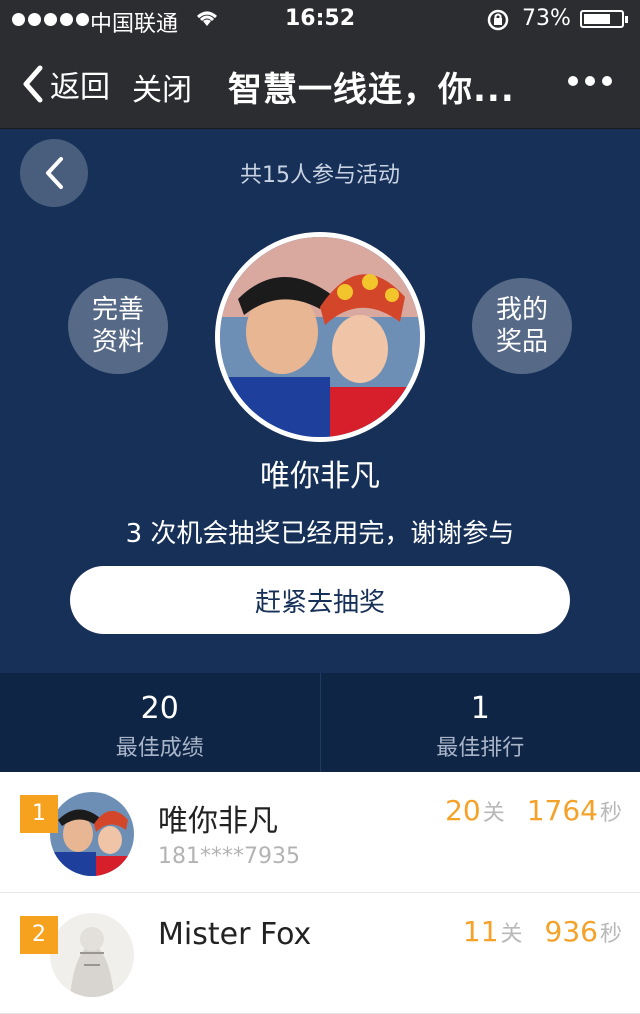 This screenshot has height=1014, width=640. Describe the element at coordinates (160, 746) in the screenshot. I see `best-score-label: 最佳成绩` at that location.